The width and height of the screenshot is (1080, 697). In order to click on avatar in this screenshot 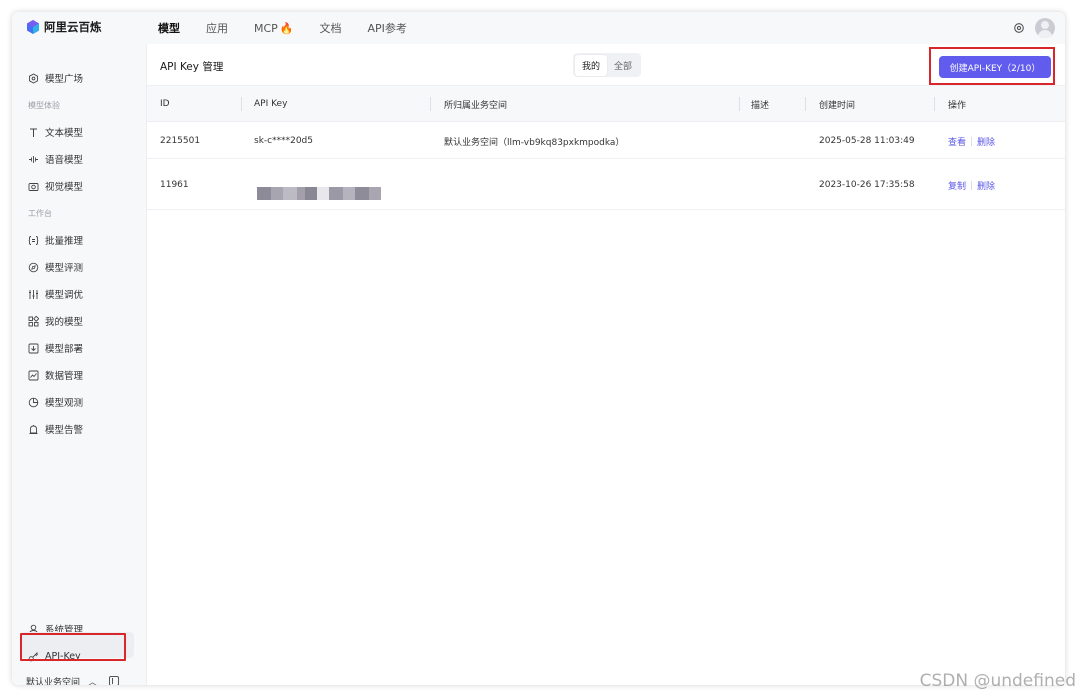, I will do `click(1045, 28)`.